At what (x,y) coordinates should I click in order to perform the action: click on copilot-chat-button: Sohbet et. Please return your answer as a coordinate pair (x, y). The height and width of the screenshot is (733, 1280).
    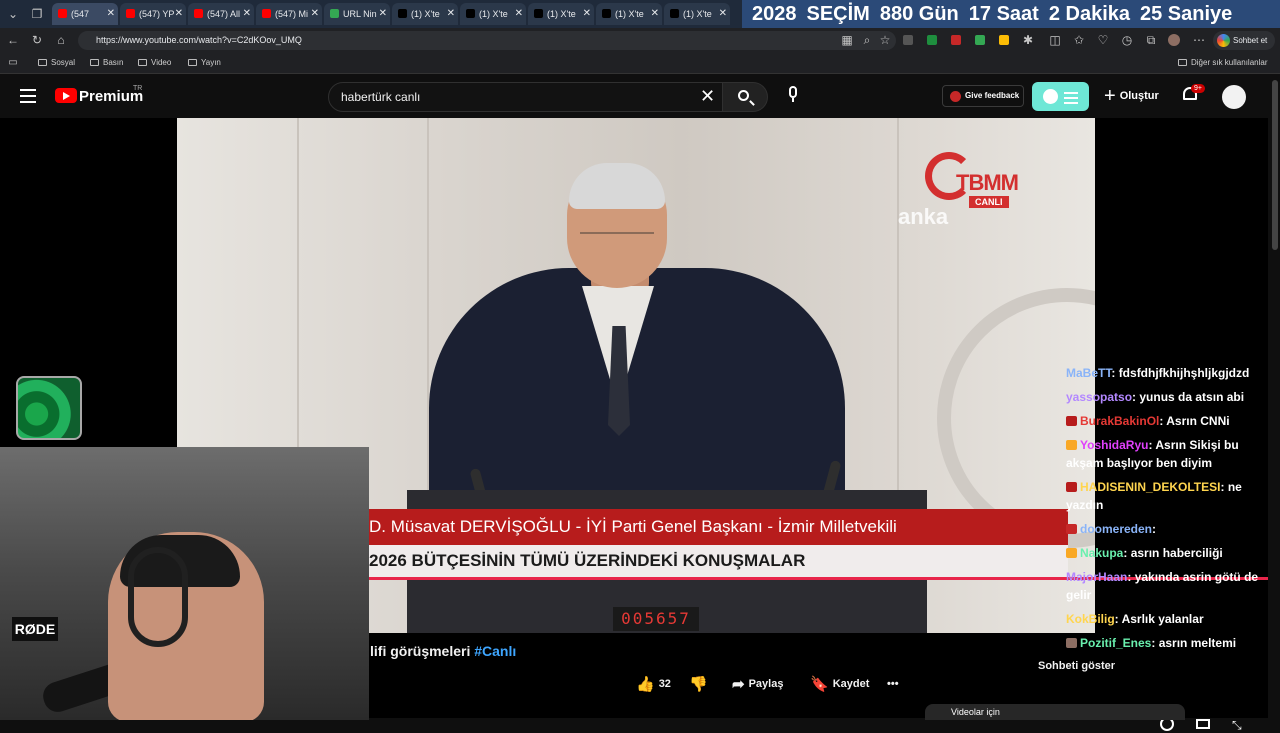
    Looking at the image, I should click on (1244, 40).